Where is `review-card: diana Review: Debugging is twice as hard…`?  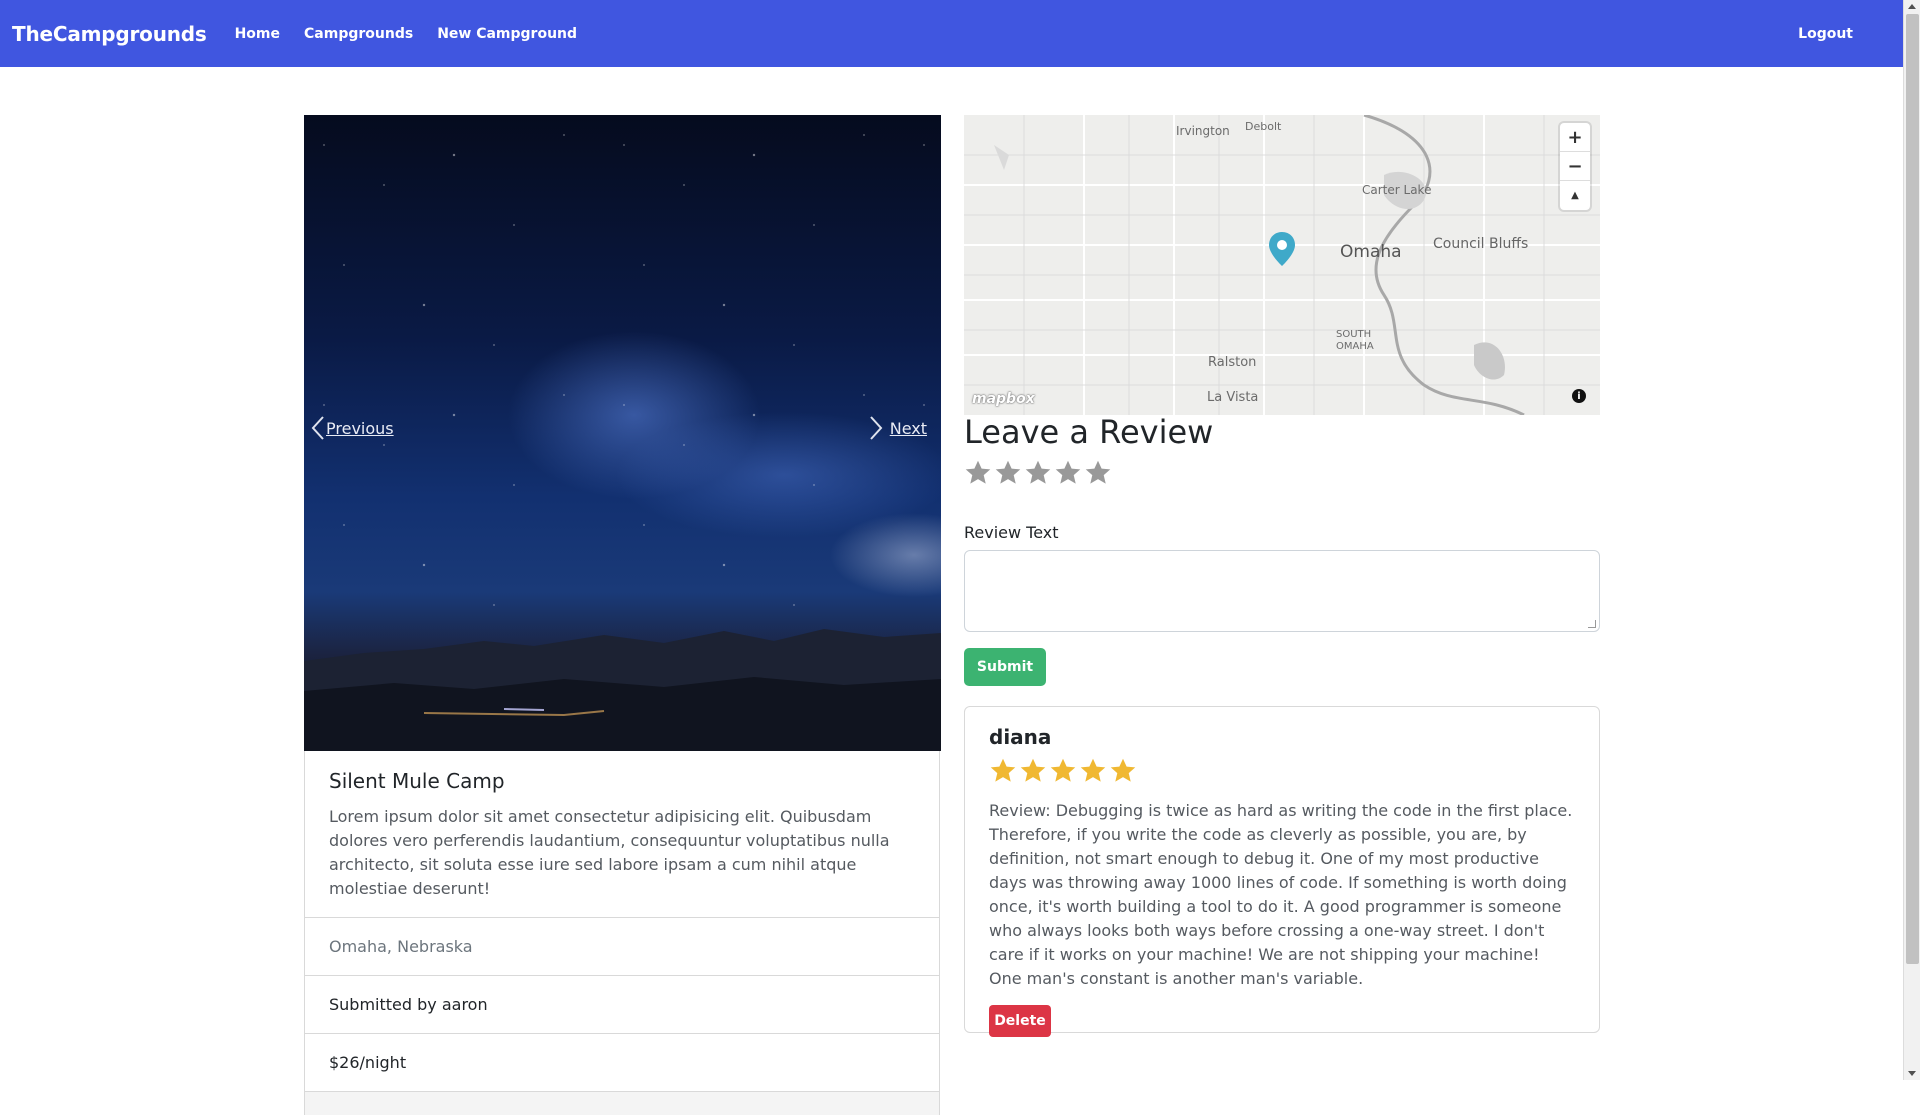 review-card: diana Review: Debugging is twice as hard… is located at coordinates (1282, 871).